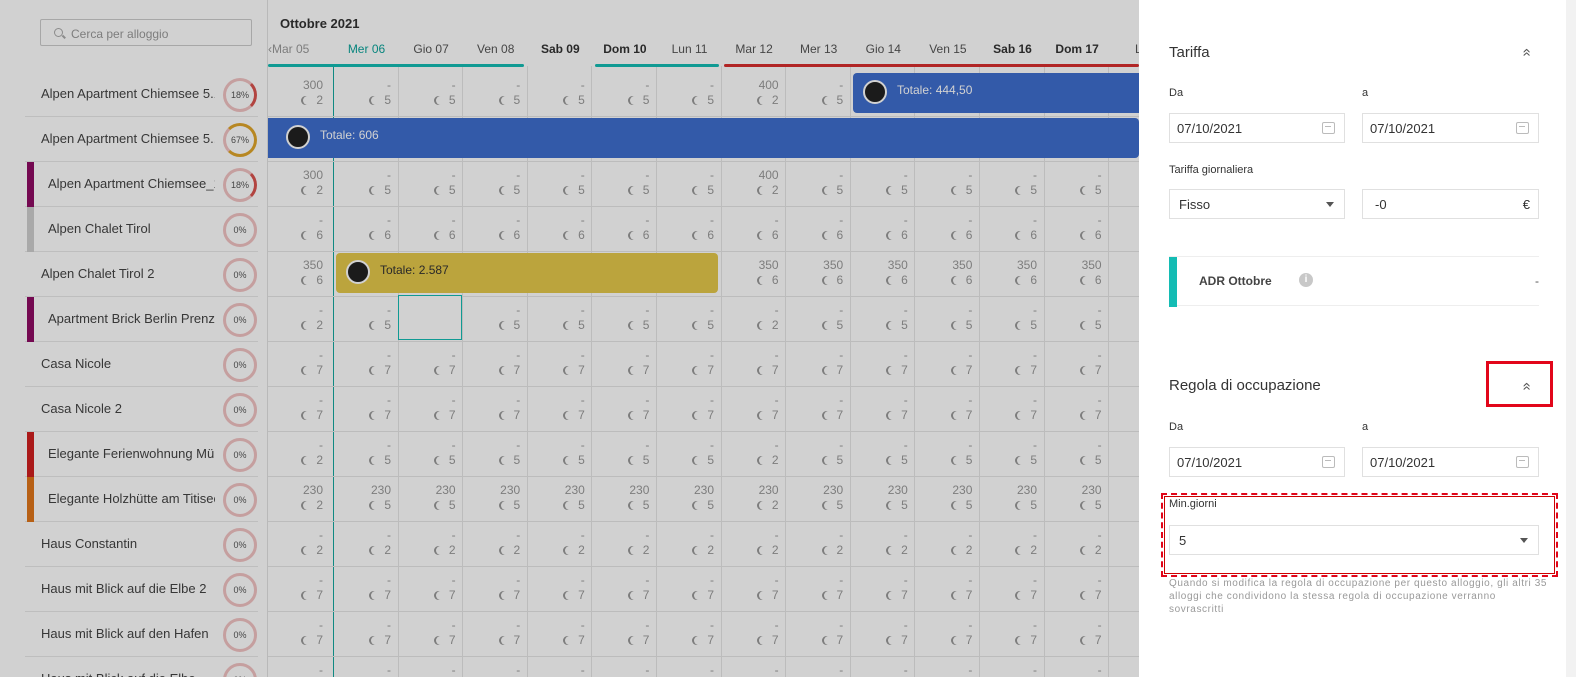 This screenshot has height=677, width=1576. What do you see at coordinates (1235, 281) in the screenshot?
I see `adr-label: ADR Ottobre` at bounding box center [1235, 281].